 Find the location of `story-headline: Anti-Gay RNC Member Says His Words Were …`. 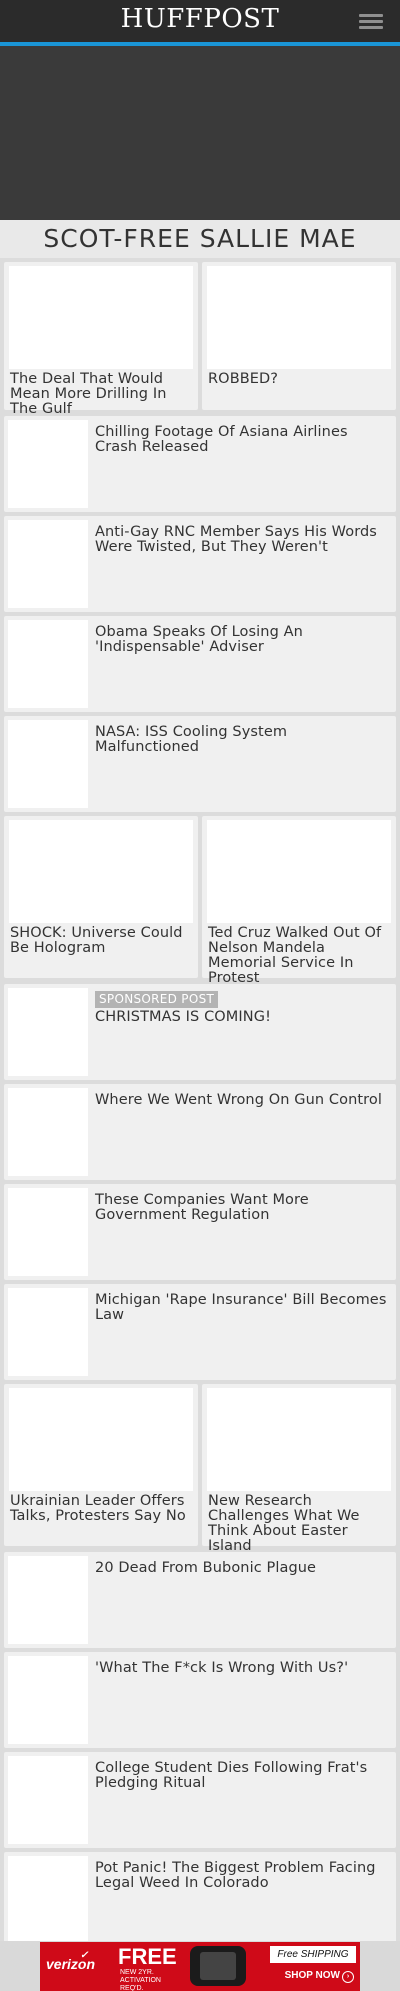

story-headline: Anti-Gay RNC Member Says His Words Were … is located at coordinates (242, 540).